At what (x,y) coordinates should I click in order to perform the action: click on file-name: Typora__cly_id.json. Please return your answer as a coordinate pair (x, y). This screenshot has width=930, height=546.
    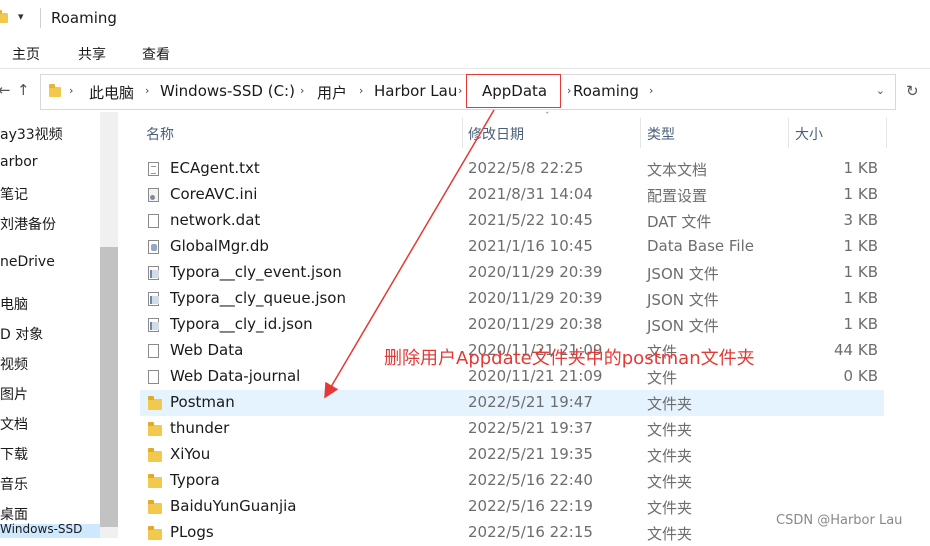
    Looking at the image, I should click on (241, 324).